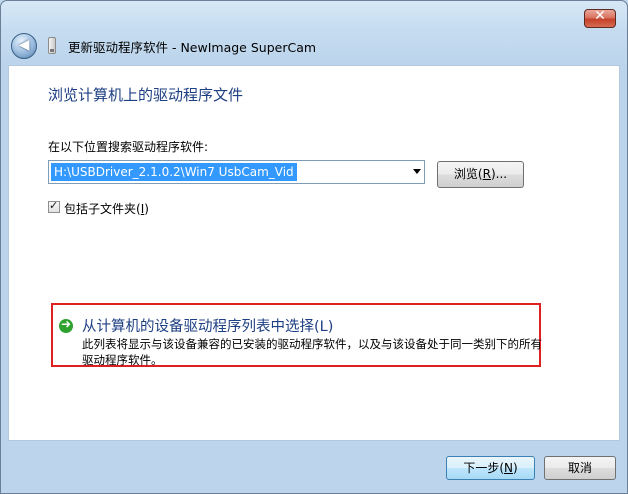 This screenshot has width=628, height=494. What do you see at coordinates (483, 468) in the screenshot?
I see `next-label-prefix: 下一步(` at bounding box center [483, 468].